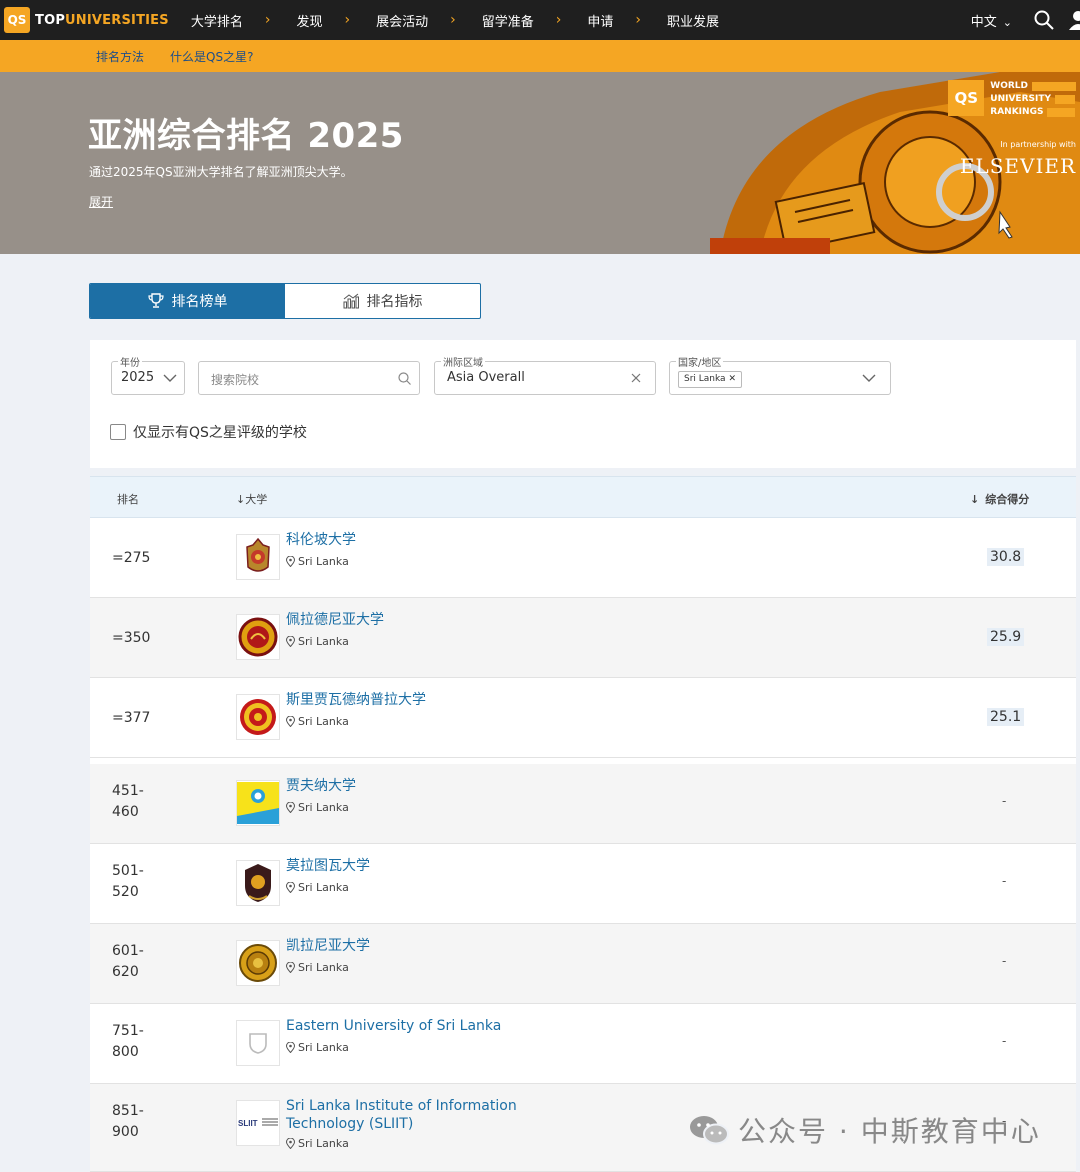 This screenshot has width=1080, height=1172. I want to click on table-header: 排名 ↓大学 ↓ 综合得分, so click(583, 497).